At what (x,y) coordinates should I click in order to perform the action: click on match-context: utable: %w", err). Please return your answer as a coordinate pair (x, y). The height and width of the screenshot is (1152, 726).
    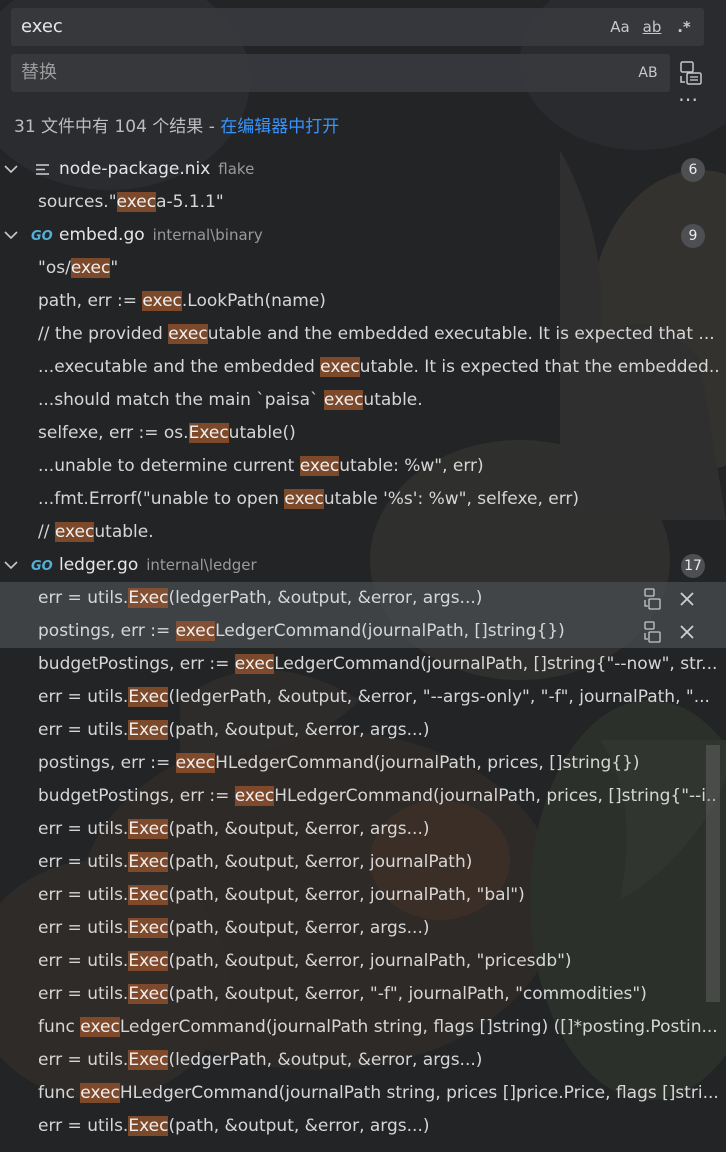
    Looking at the image, I should click on (411, 466).